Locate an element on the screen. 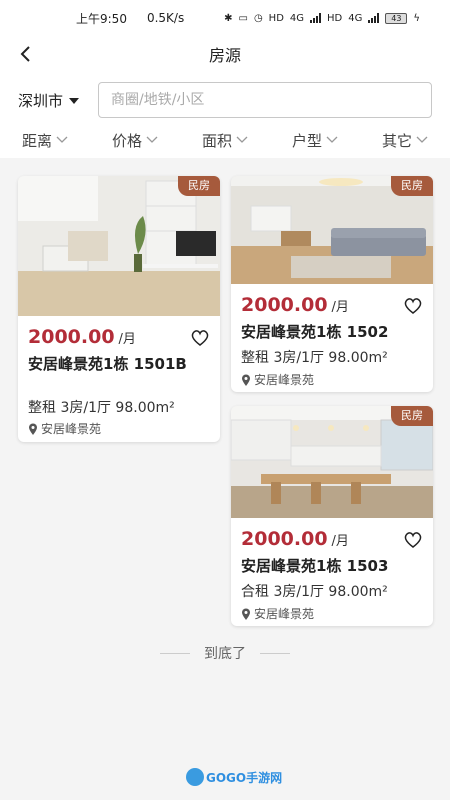 The height and width of the screenshot is (800, 450). alarm-icon: ◷ is located at coordinates (258, 18).